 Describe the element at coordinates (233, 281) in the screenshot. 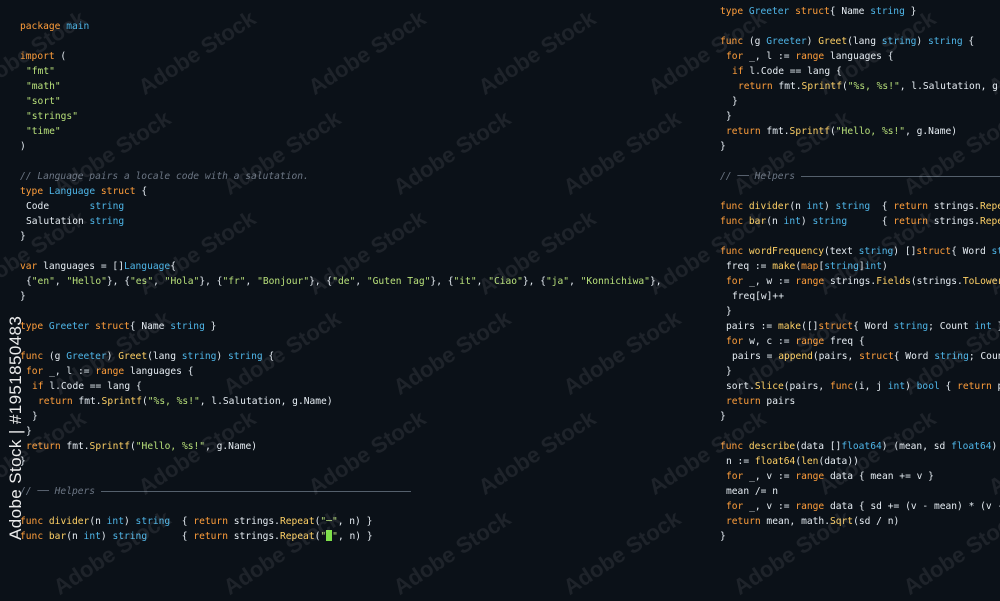

I see `code-token: "fr"` at that location.